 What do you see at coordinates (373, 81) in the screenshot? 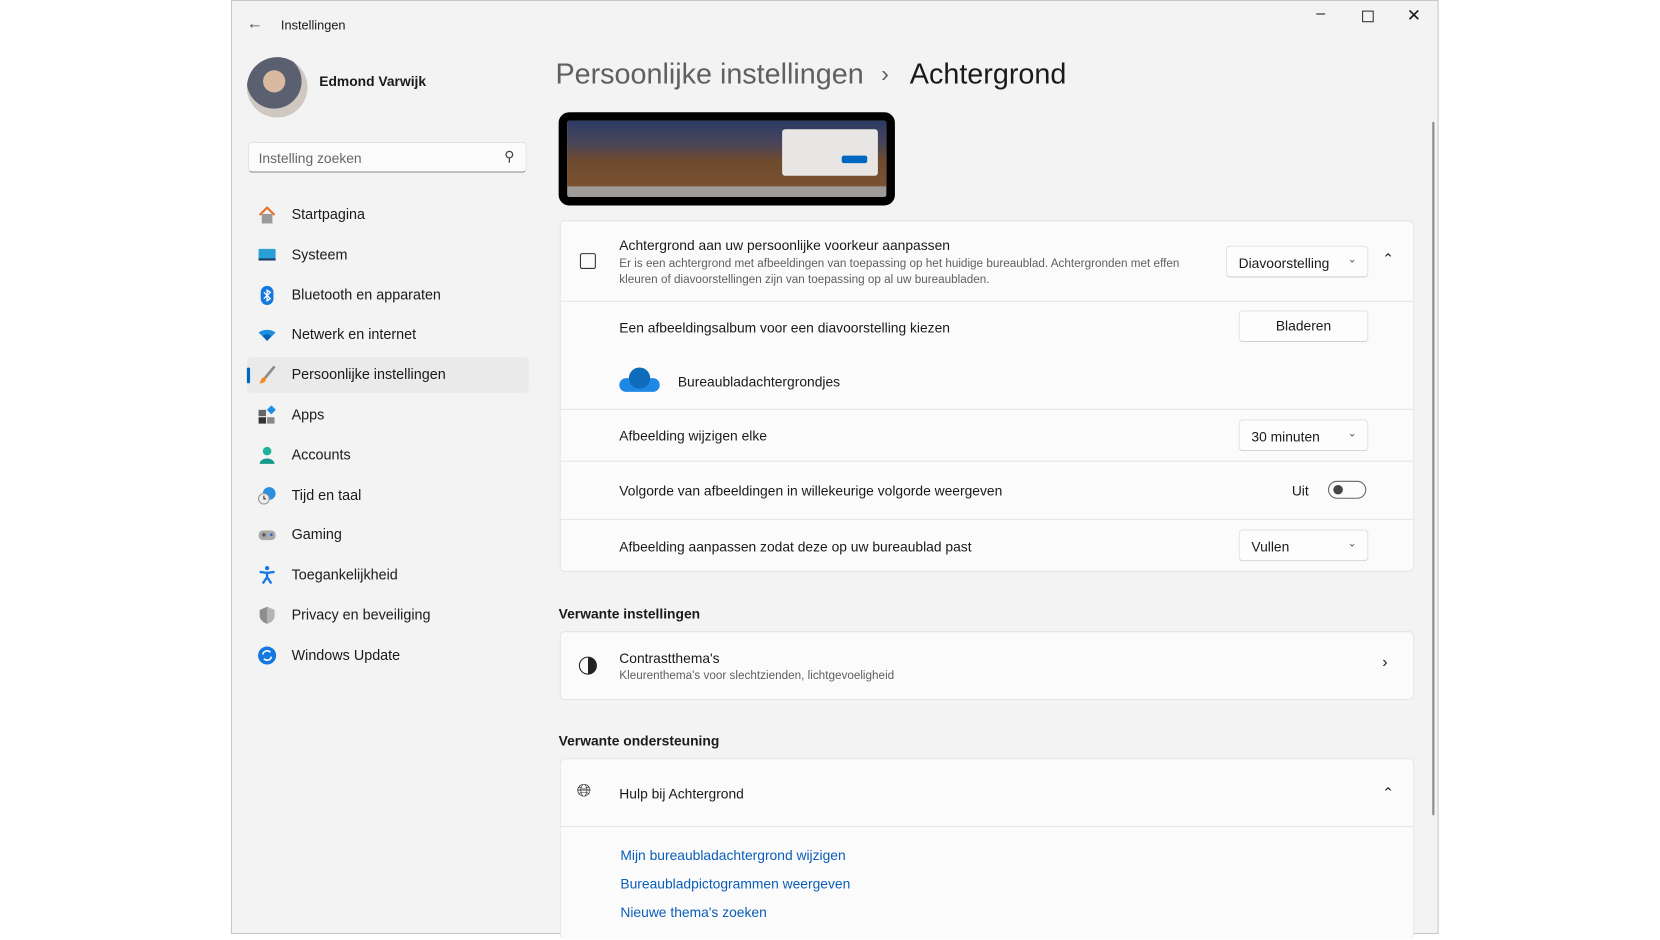
I see `user-name: Edmond Varwijk` at bounding box center [373, 81].